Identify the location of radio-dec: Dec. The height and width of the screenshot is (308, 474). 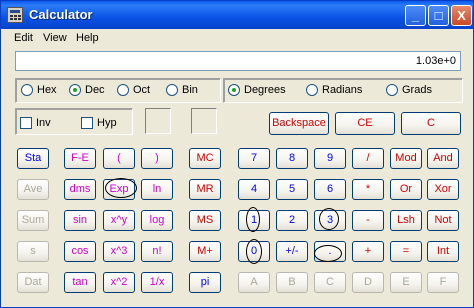
(87, 90).